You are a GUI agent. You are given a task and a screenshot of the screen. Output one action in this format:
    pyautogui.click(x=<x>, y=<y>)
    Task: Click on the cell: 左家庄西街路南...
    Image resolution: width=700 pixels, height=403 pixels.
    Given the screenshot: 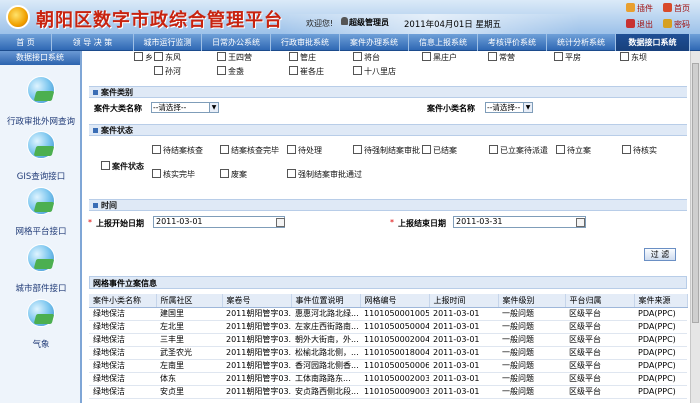 What is the action you would take?
    pyautogui.click(x=325, y=327)
    